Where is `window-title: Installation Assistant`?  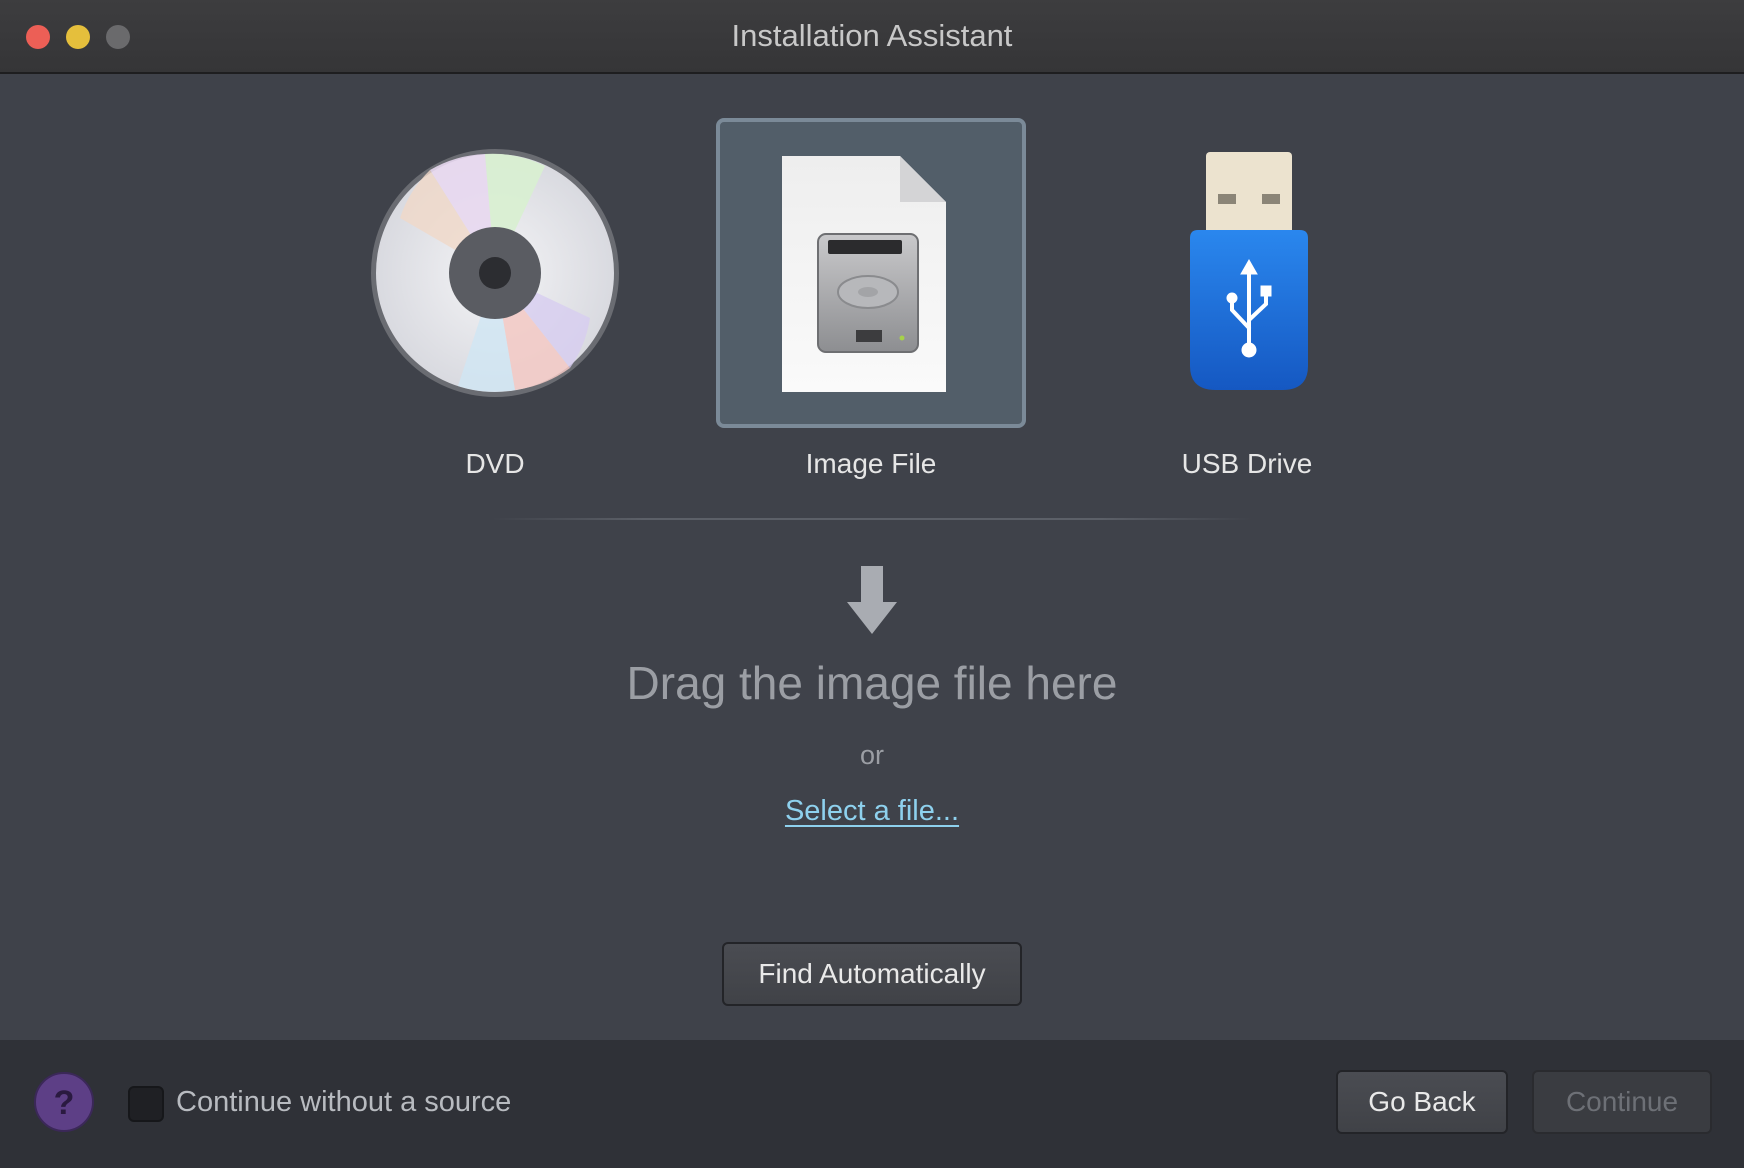
window-title: Installation Assistant is located at coordinates (872, 35).